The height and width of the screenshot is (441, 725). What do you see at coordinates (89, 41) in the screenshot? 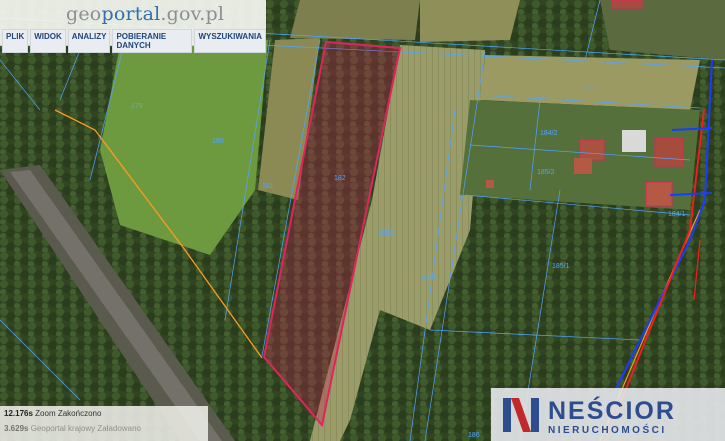
I see `menu-item-analizy: ANALIZY` at bounding box center [89, 41].